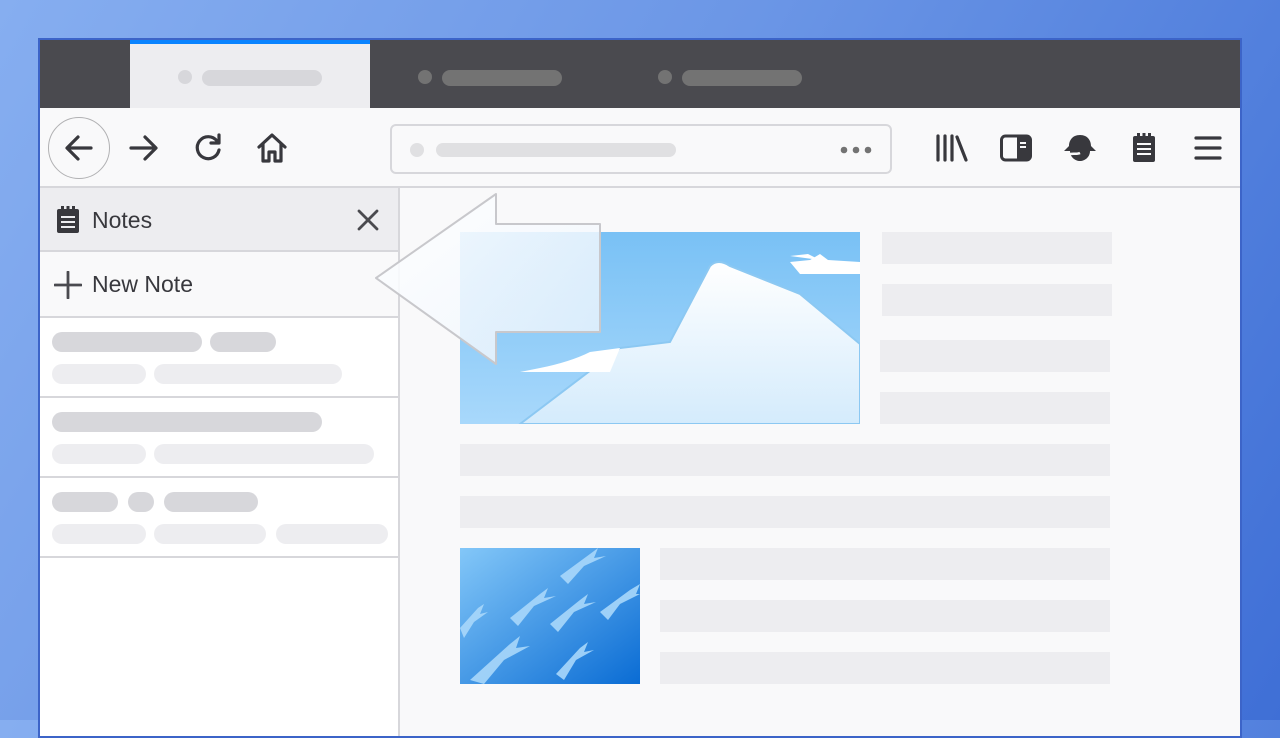 Image resolution: width=1280 pixels, height=738 pixels. I want to click on tab-strip, so click(640, 74).